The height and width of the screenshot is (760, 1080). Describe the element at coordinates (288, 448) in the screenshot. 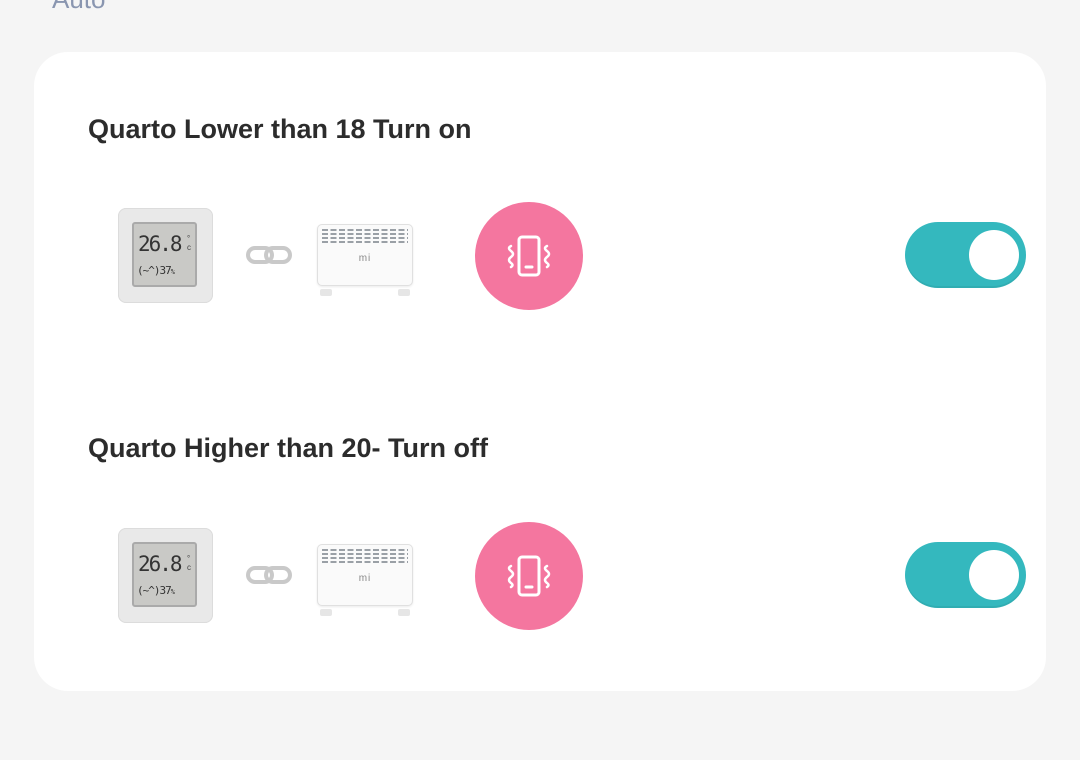

I see `rule-title: Quarto Higher than 20- Turn off` at that location.